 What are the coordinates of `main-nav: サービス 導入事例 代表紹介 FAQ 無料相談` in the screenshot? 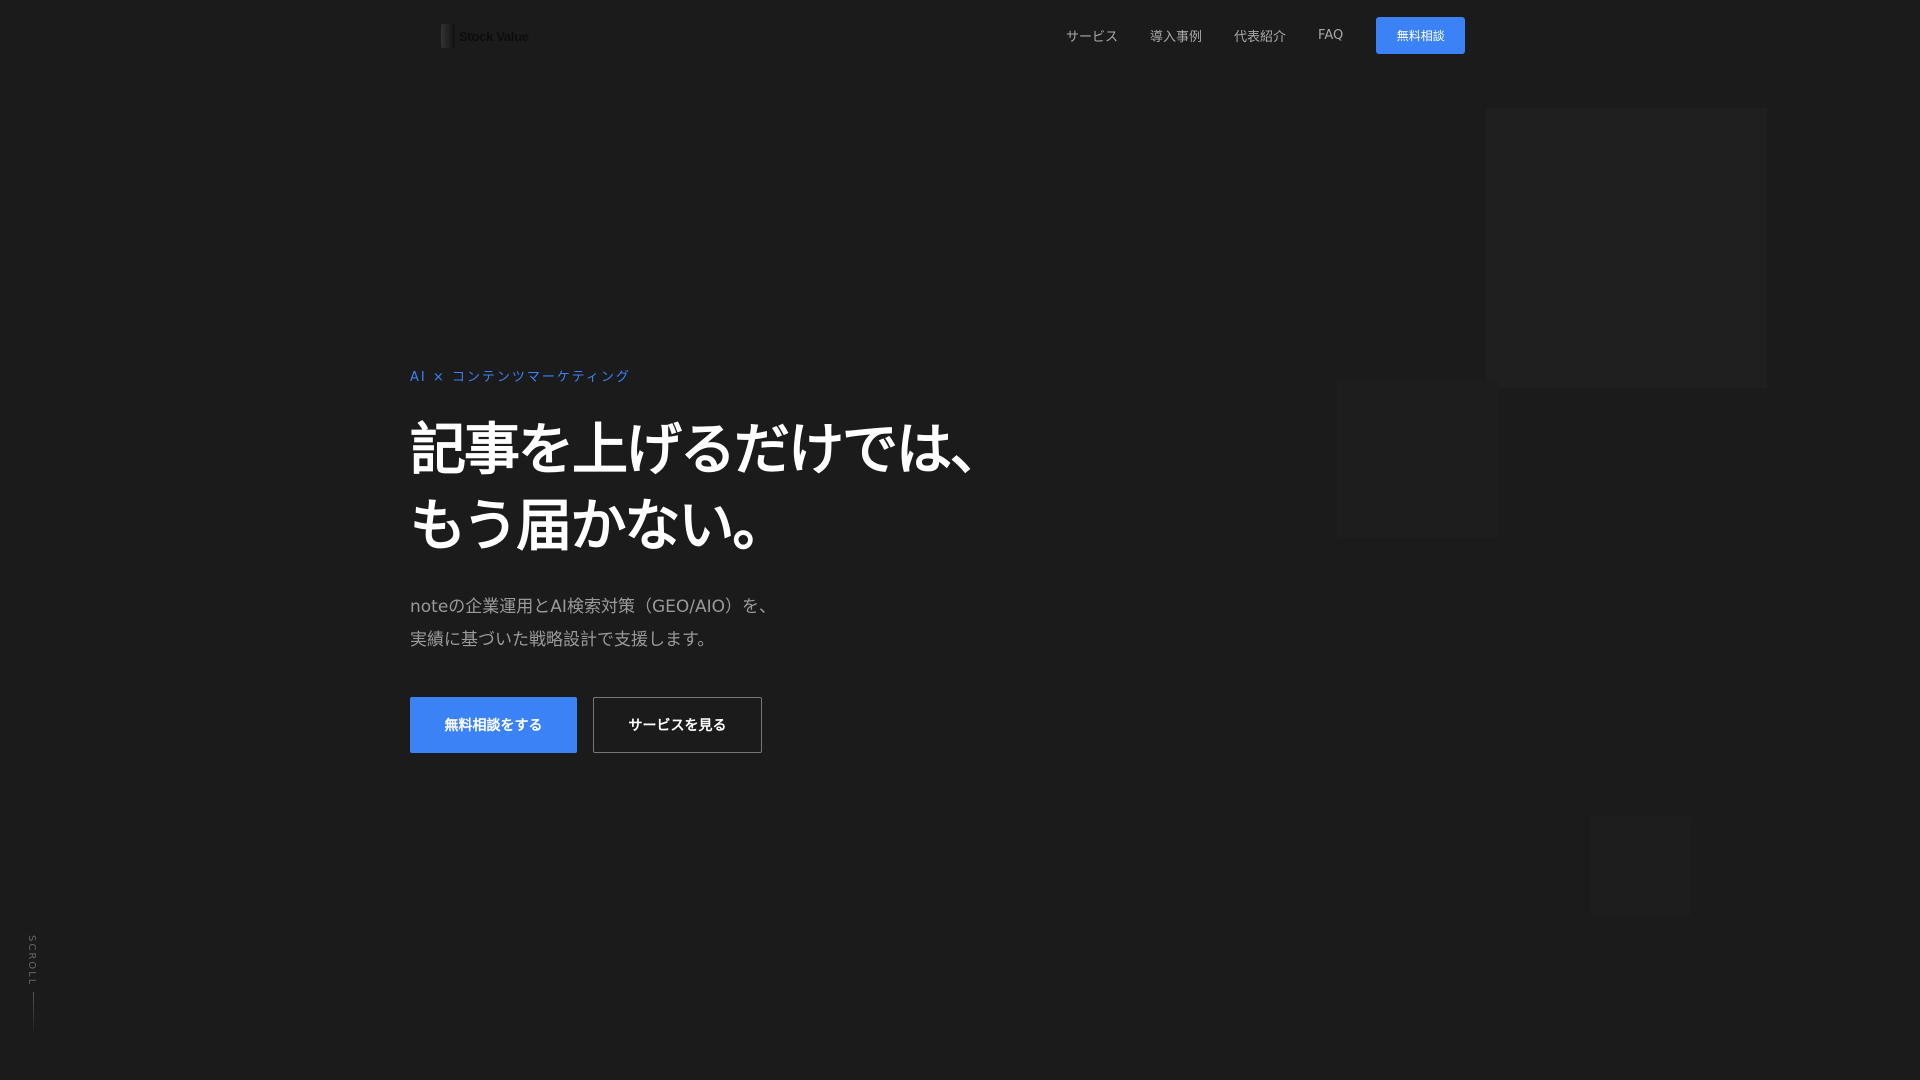 It's located at (1266, 35).